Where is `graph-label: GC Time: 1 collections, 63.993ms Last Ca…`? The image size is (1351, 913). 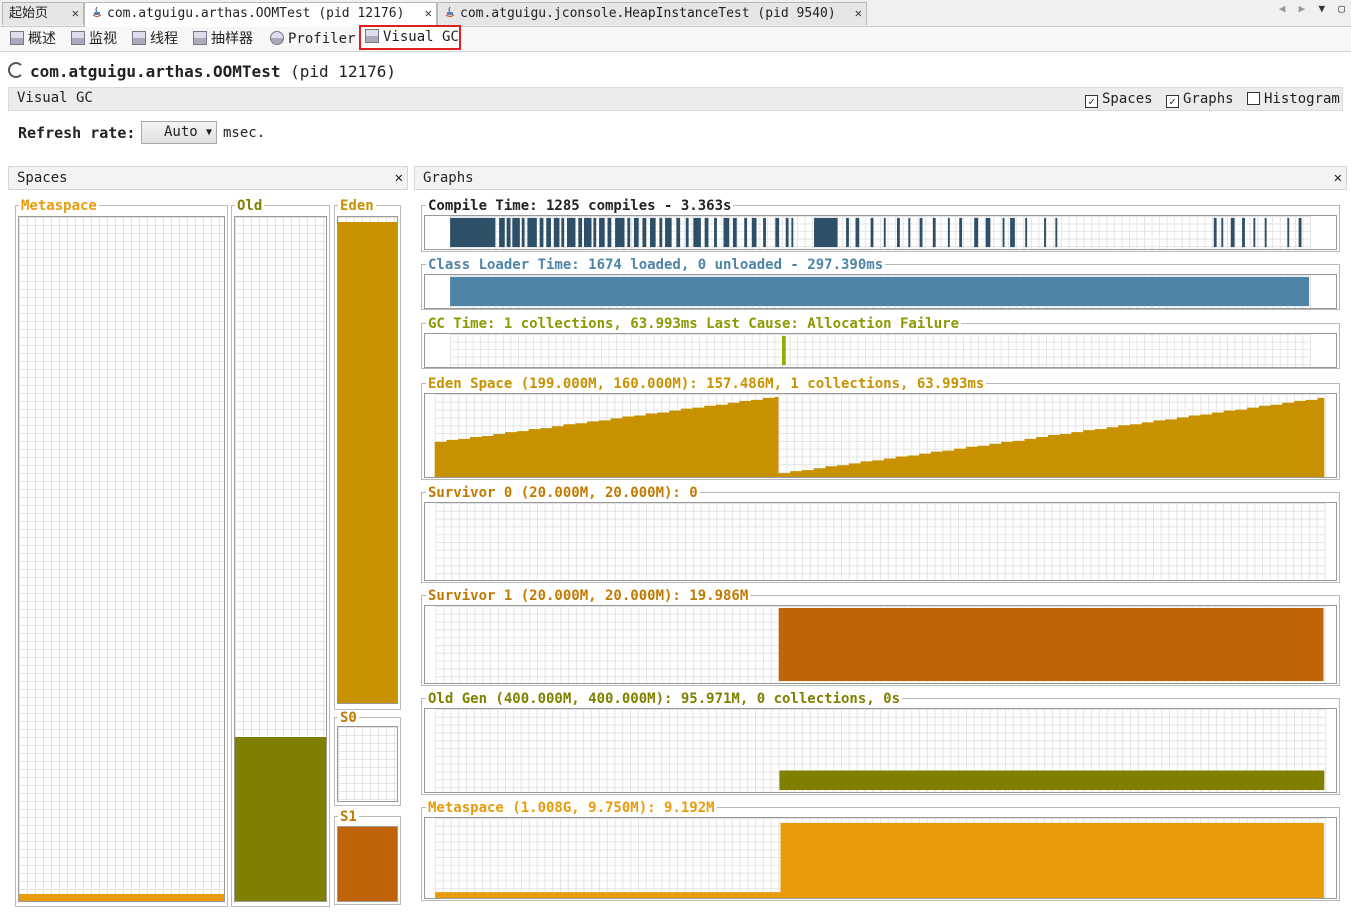 graph-label: GC Time: 1 collections, 63.993ms Last Ca… is located at coordinates (694, 324).